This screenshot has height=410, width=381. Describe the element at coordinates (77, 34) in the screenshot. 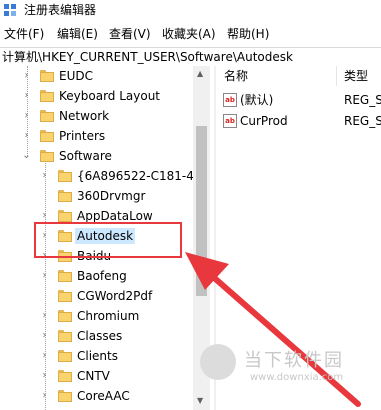

I see `menu-edit: 编辑(E)` at that location.